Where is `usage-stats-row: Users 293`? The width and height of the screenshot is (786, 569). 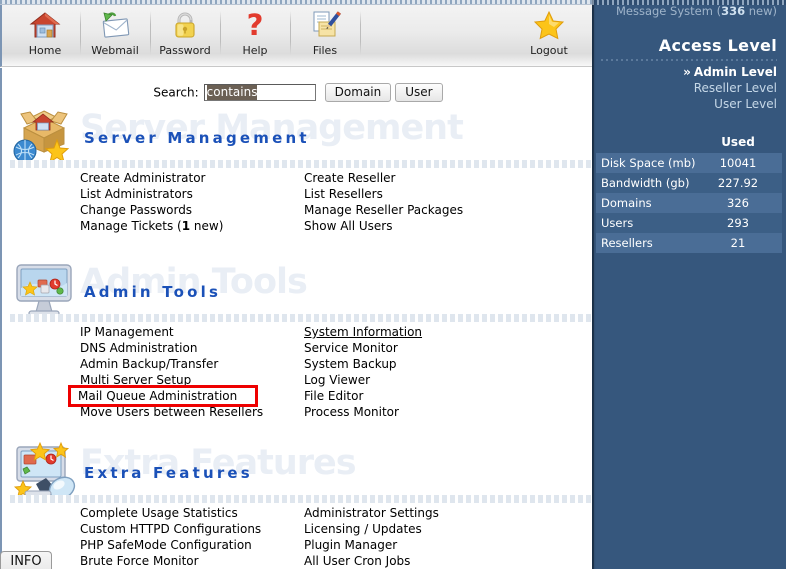 usage-stats-row: Users 293 is located at coordinates (689, 223).